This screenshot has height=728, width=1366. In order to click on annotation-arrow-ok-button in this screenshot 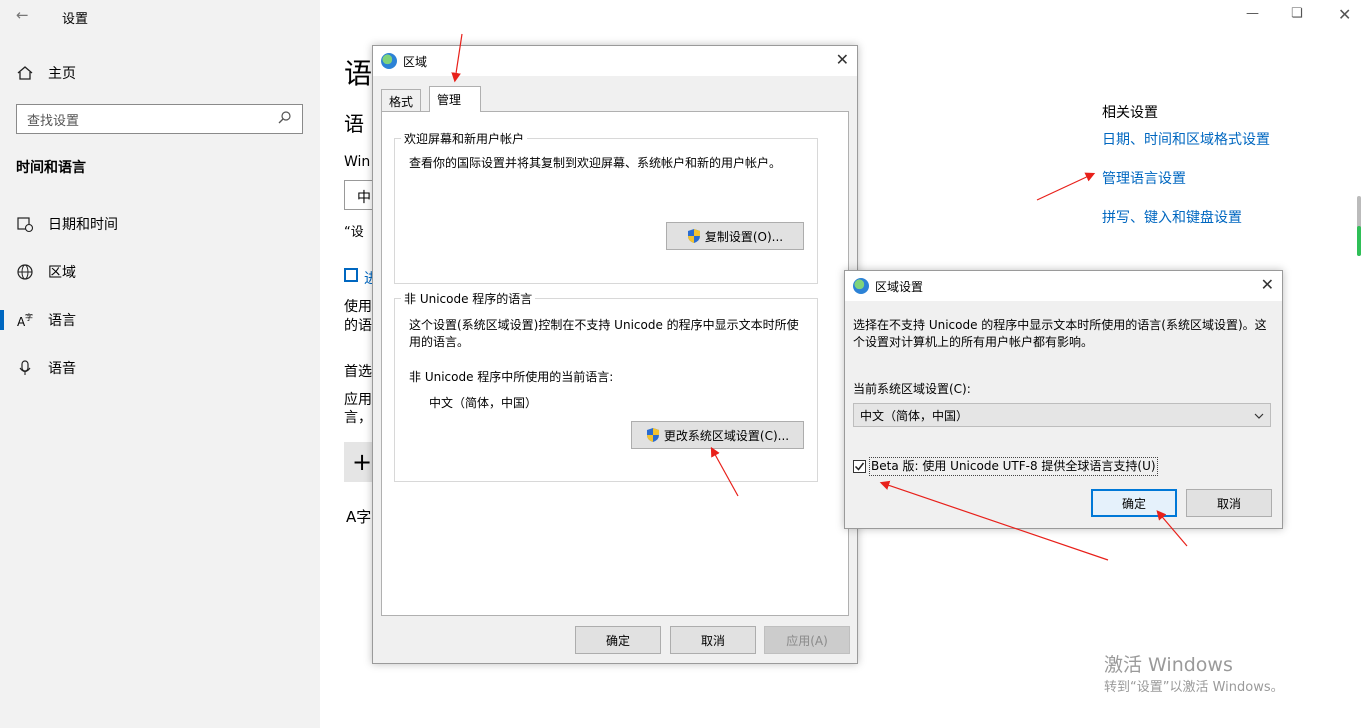, I will do `click(1172, 528)`.